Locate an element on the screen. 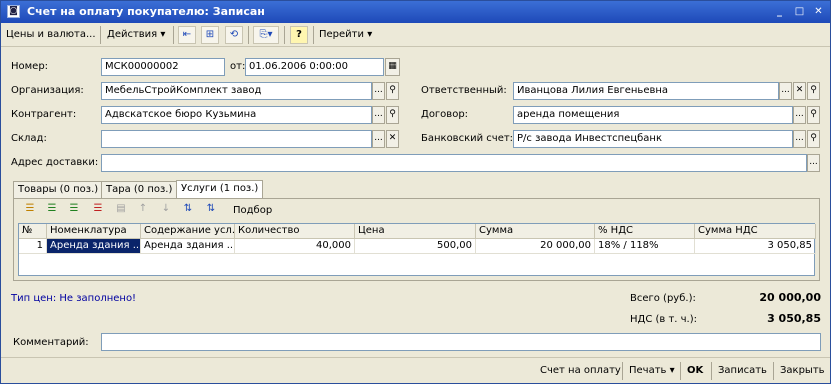 The height and width of the screenshot is (384, 831). table-cell: 20 000,00 is located at coordinates (535, 246).